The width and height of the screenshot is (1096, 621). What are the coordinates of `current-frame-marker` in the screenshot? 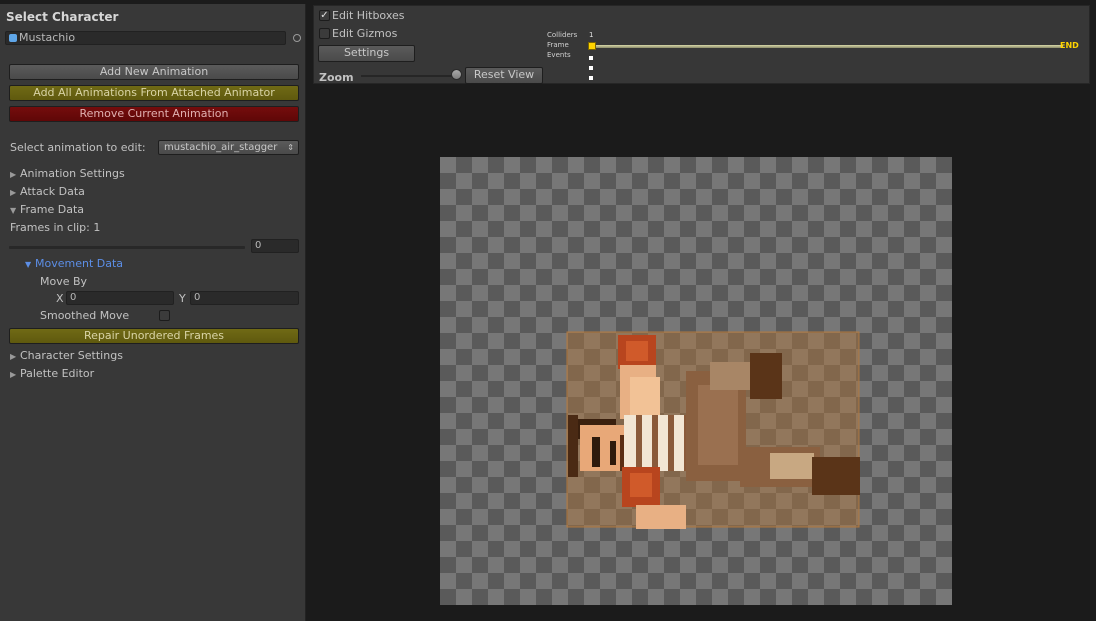 It's located at (592, 46).